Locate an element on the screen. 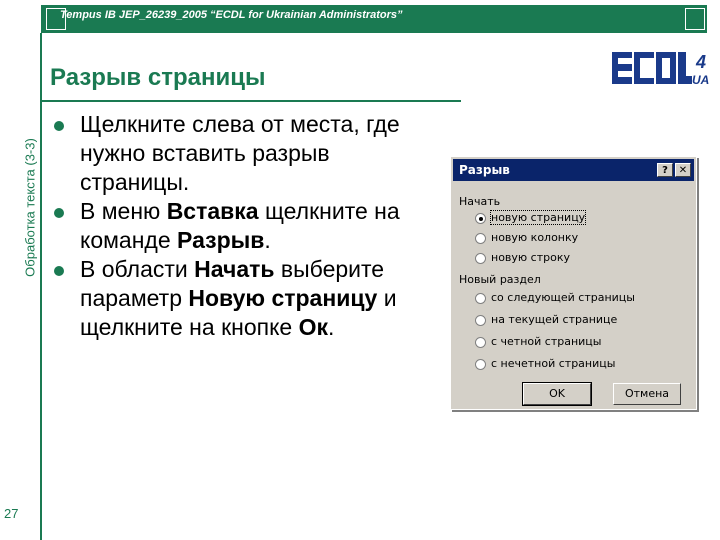  section-vertical-label: Обработка текста (3-3) is located at coordinates (30, 207).